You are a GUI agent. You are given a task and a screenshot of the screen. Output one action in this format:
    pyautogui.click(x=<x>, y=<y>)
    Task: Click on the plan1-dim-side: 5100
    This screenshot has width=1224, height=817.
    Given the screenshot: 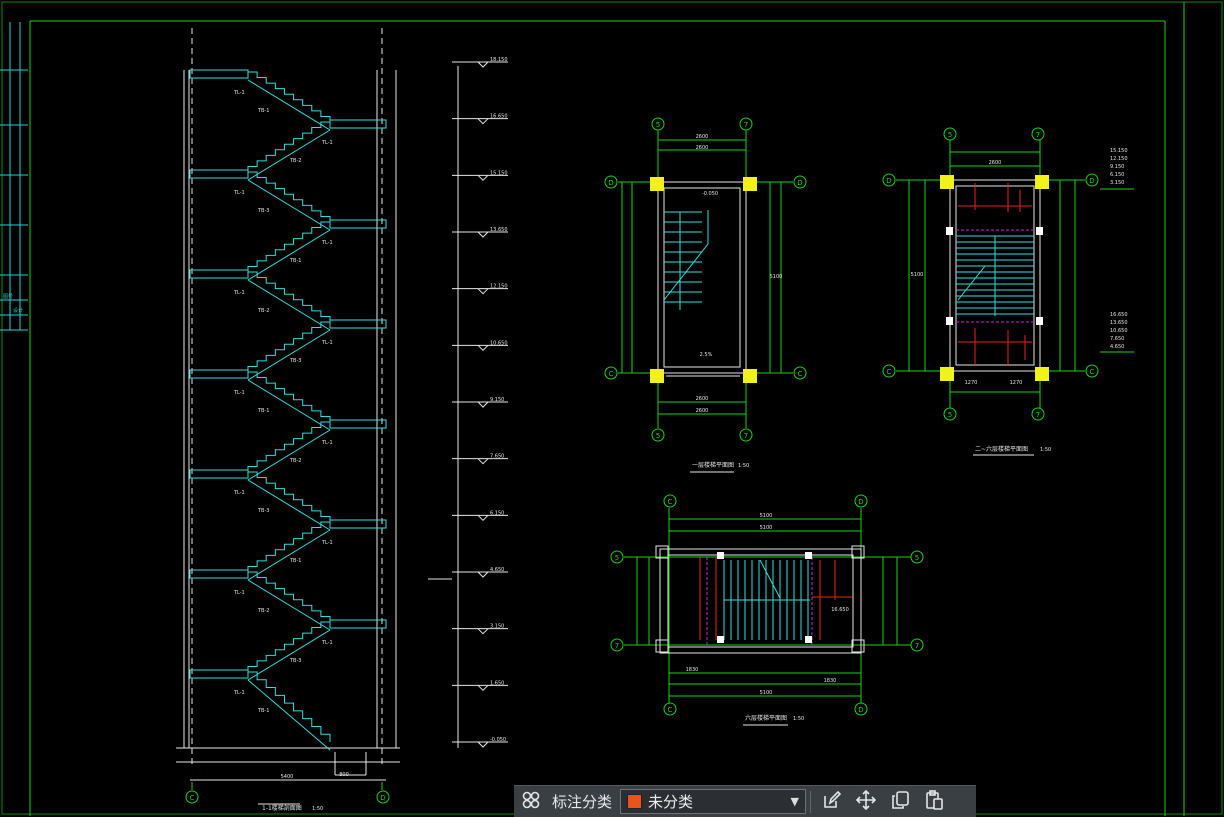 What is the action you would take?
    pyautogui.click(x=776, y=277)
    